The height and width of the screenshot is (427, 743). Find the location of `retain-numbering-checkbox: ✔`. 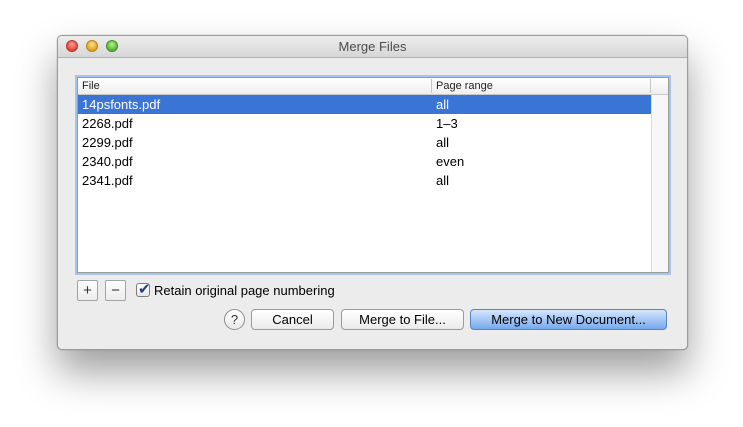

retain-numbering-checkbox: ✔ is located at coordinates (143, 289).